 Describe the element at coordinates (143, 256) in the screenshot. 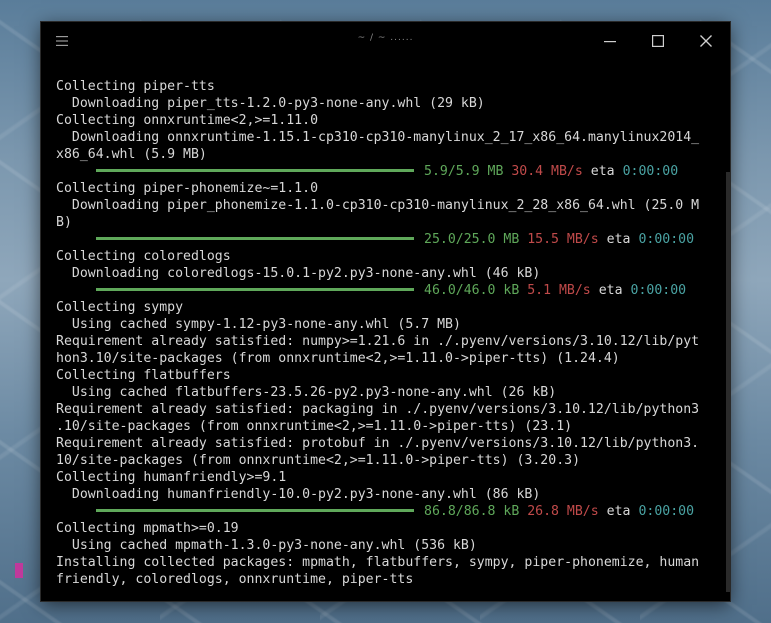

I see `output-line: Collecting coloredlogs` at that location.